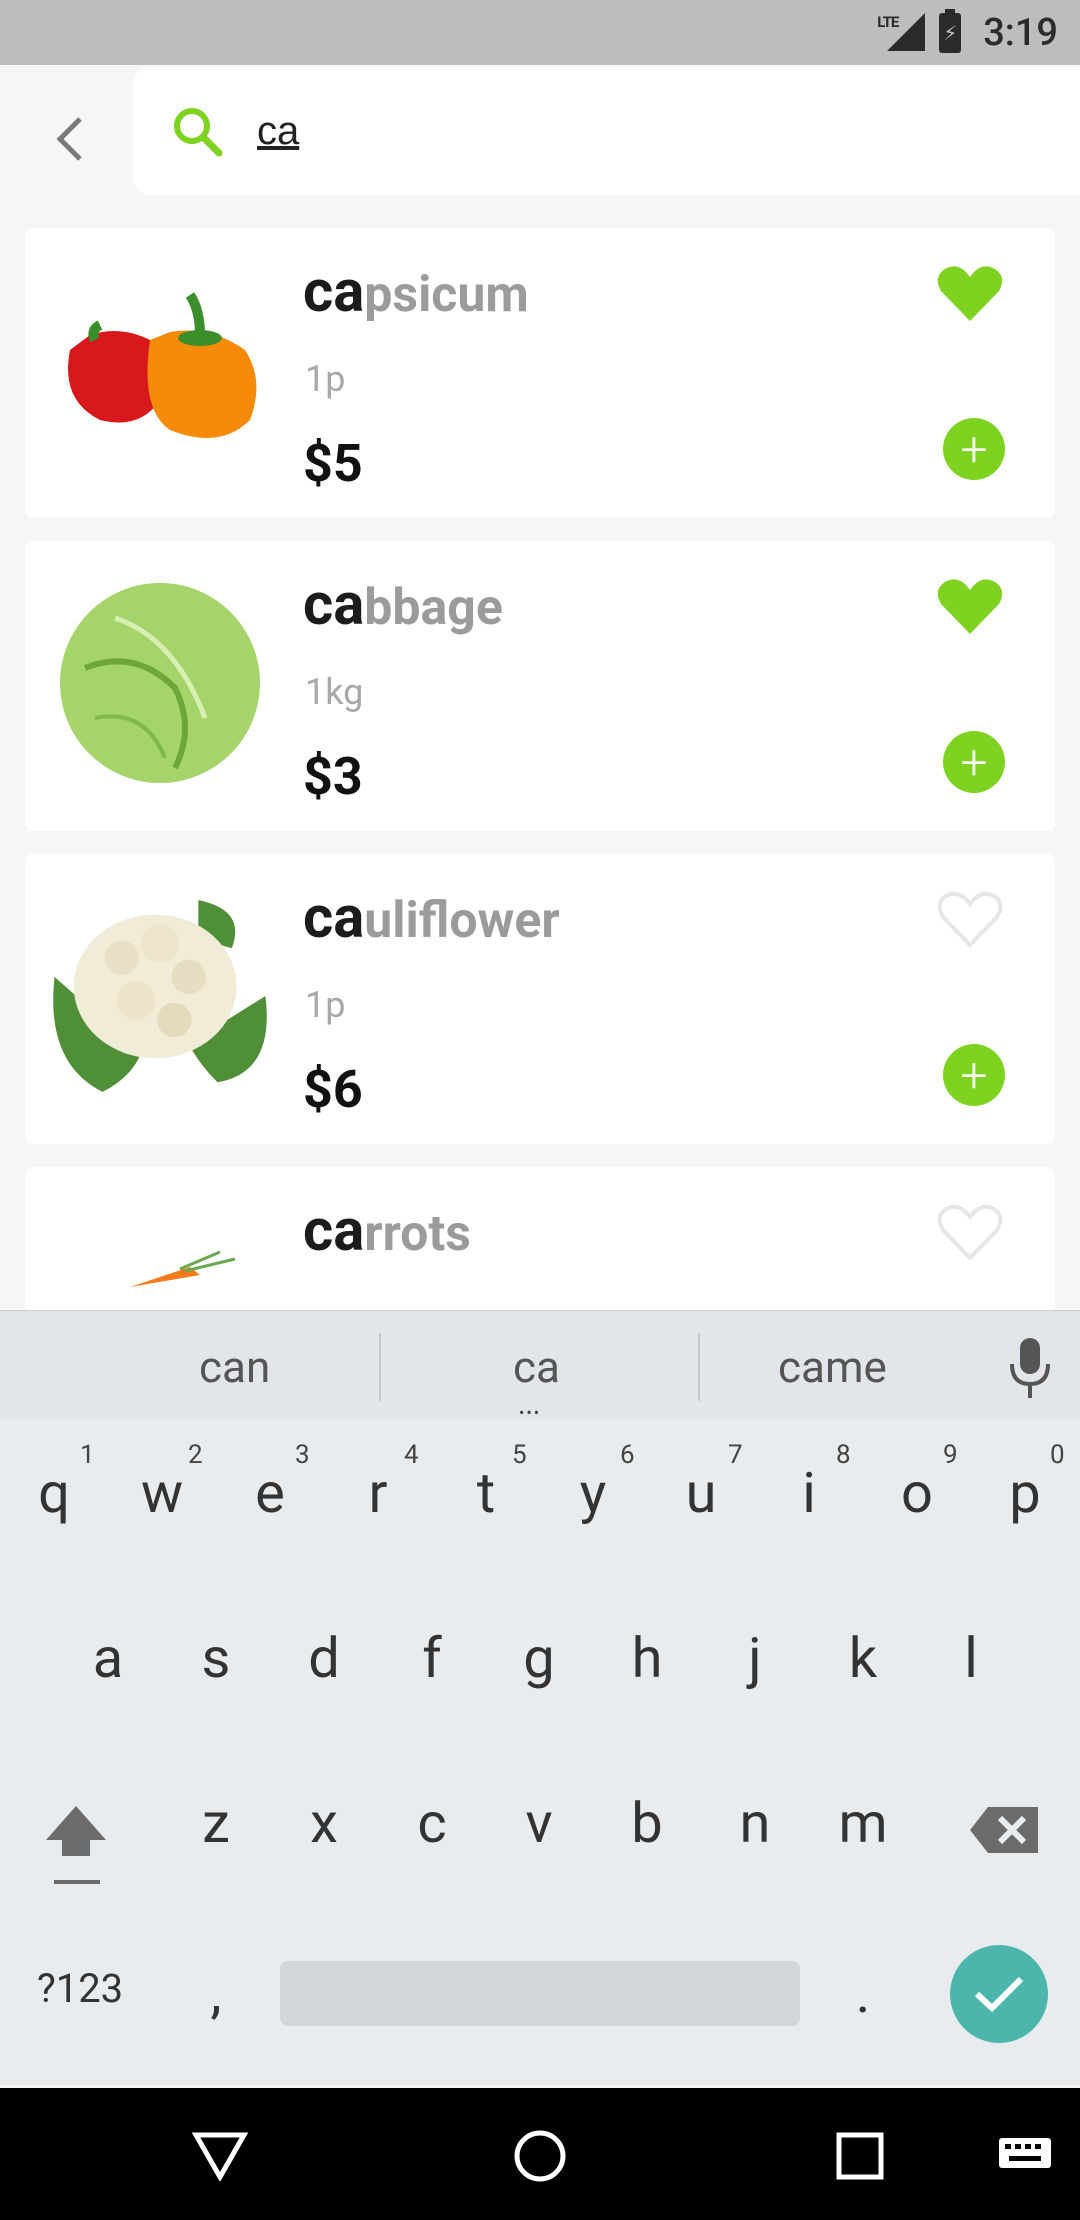  What do you see at coordinates (216, 1823) in the screenshot?
I see `key-z: z` at bounding box center [216, 1823].